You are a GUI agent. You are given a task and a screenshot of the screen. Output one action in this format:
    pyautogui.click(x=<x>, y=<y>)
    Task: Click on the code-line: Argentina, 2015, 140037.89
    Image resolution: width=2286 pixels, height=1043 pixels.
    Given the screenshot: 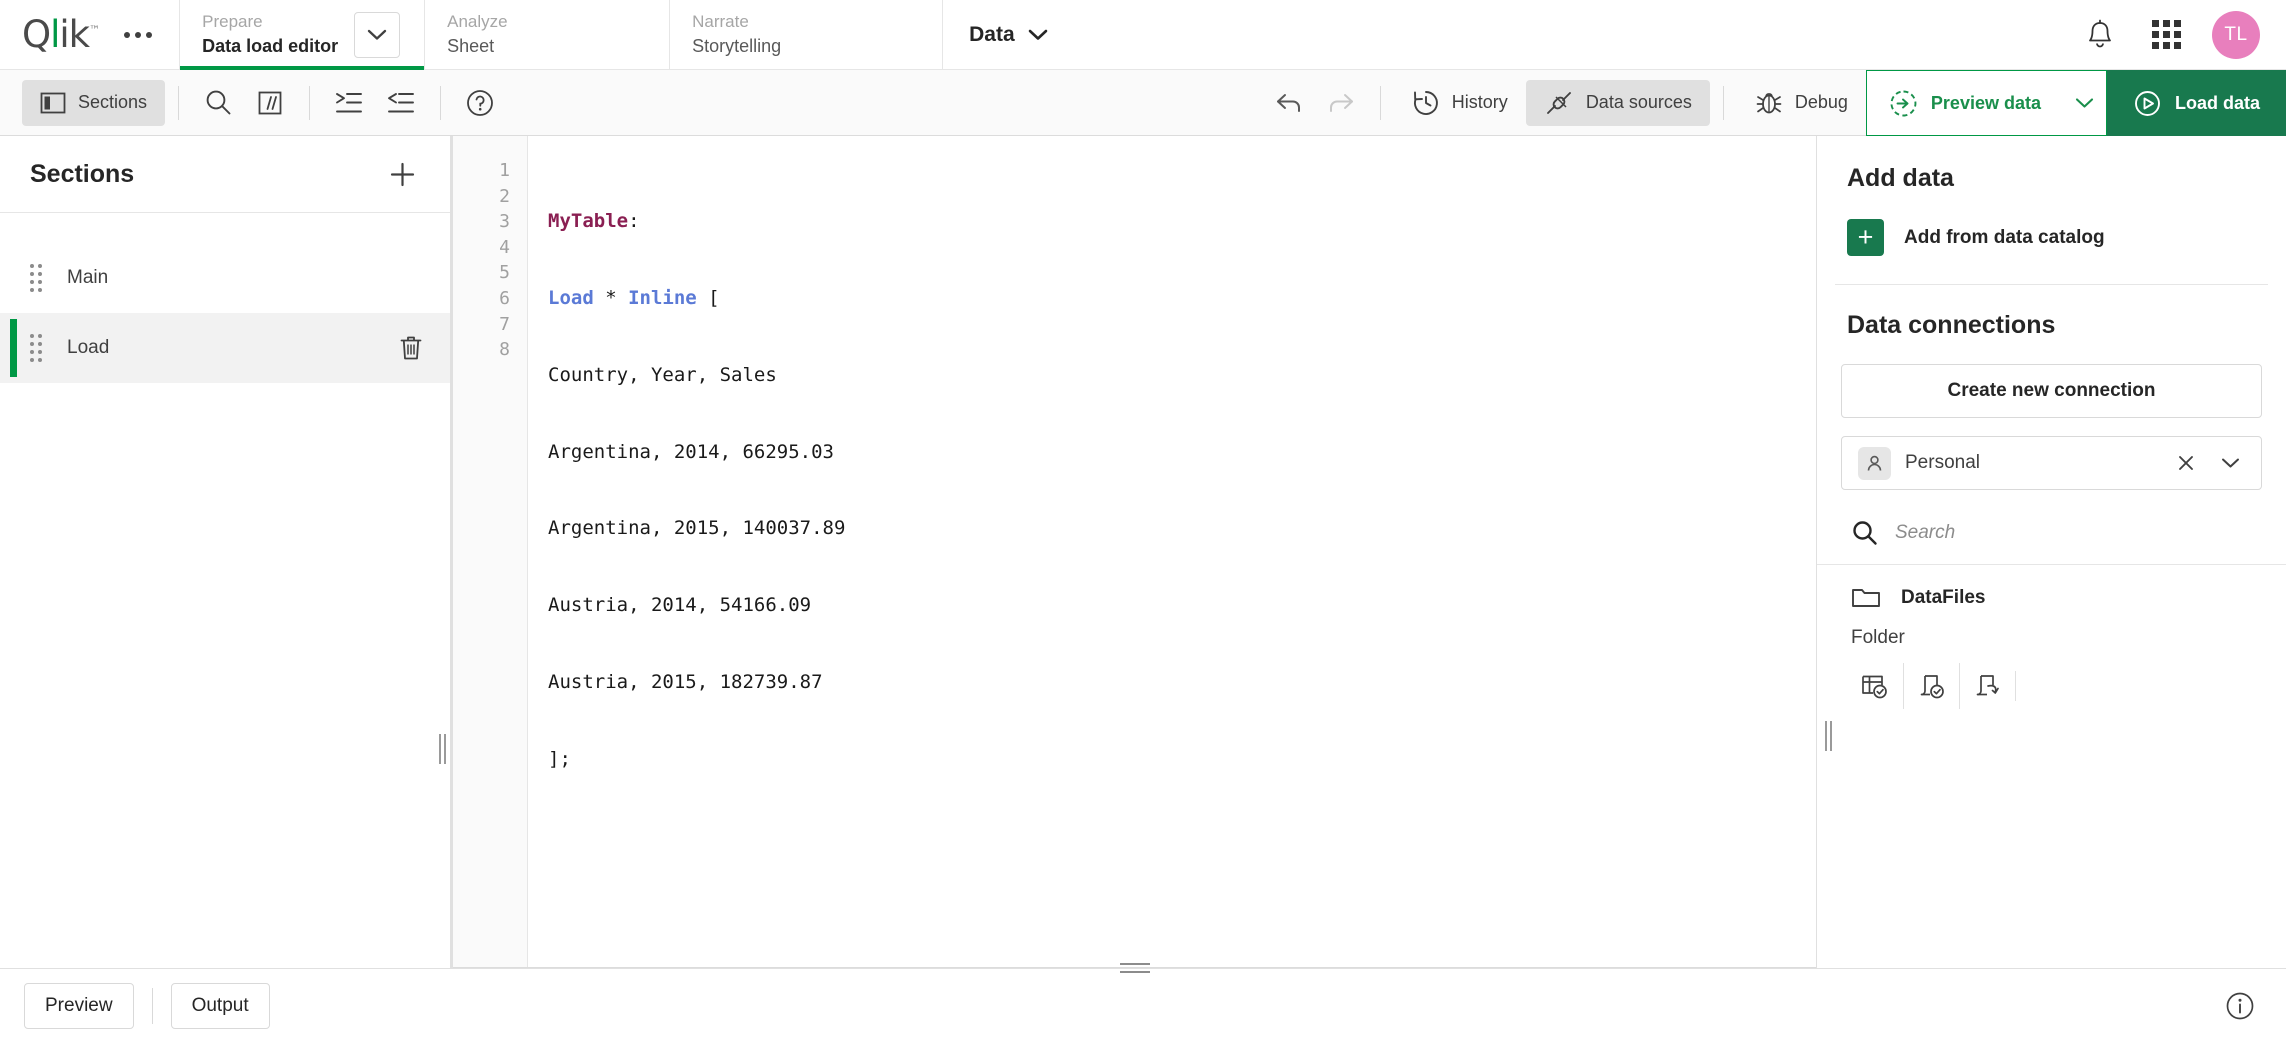 What is the action you would take?
    pyautogui.click(x=1182, y=529)
    